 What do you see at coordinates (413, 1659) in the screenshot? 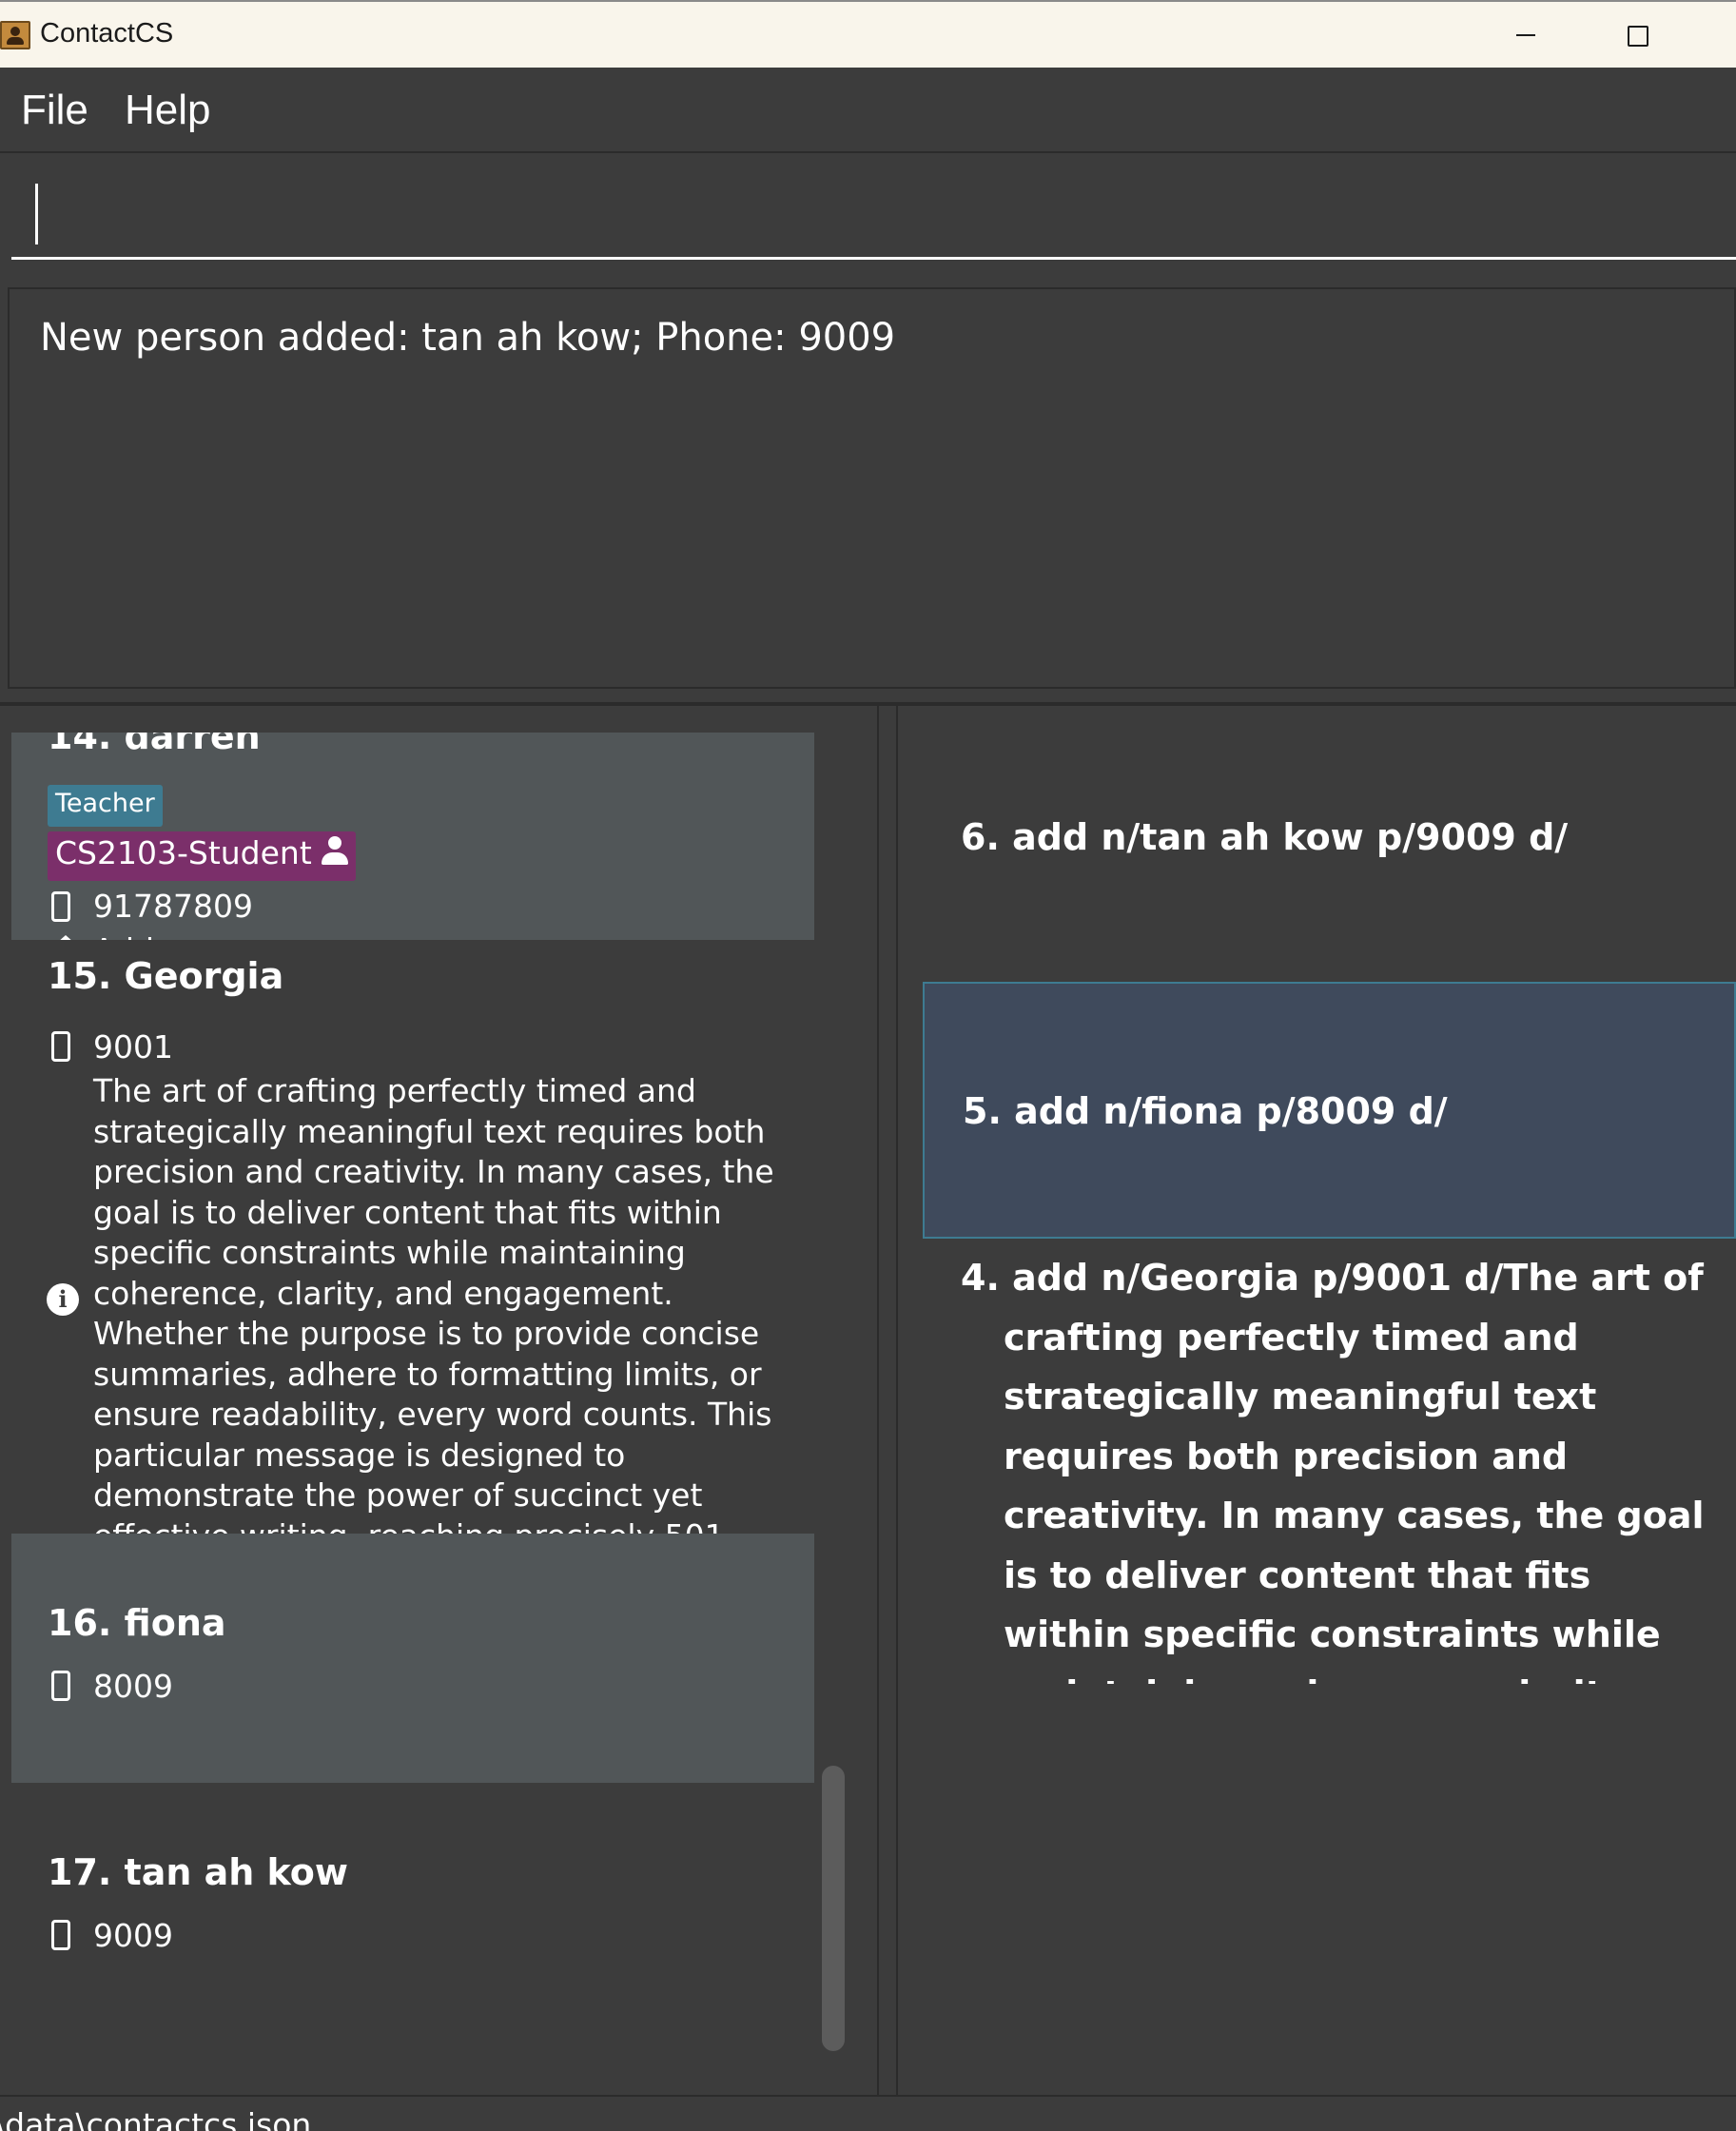
I see `person-card: 16. fiona 8009` at bounding box center [413, 1659].